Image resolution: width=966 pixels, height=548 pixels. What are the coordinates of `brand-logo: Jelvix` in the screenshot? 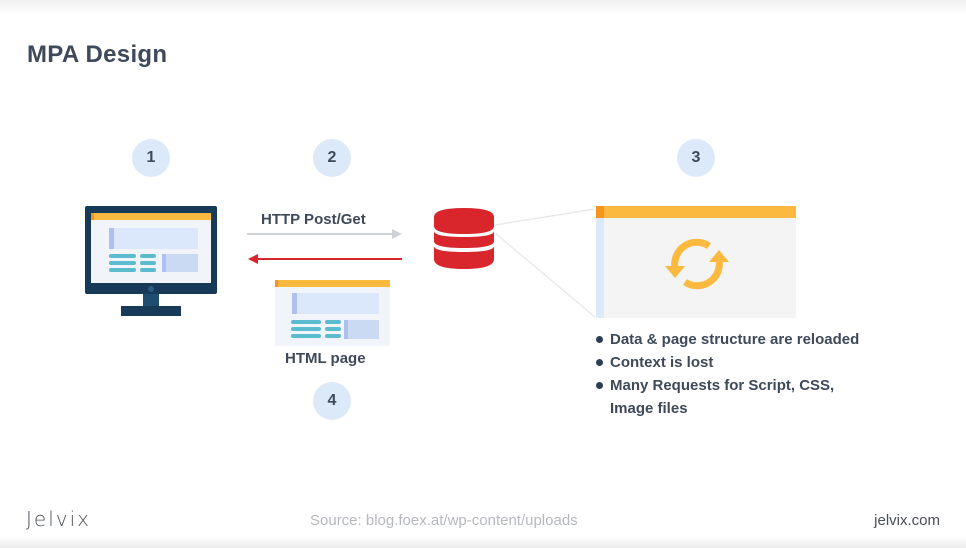 It's located at (58, 519).